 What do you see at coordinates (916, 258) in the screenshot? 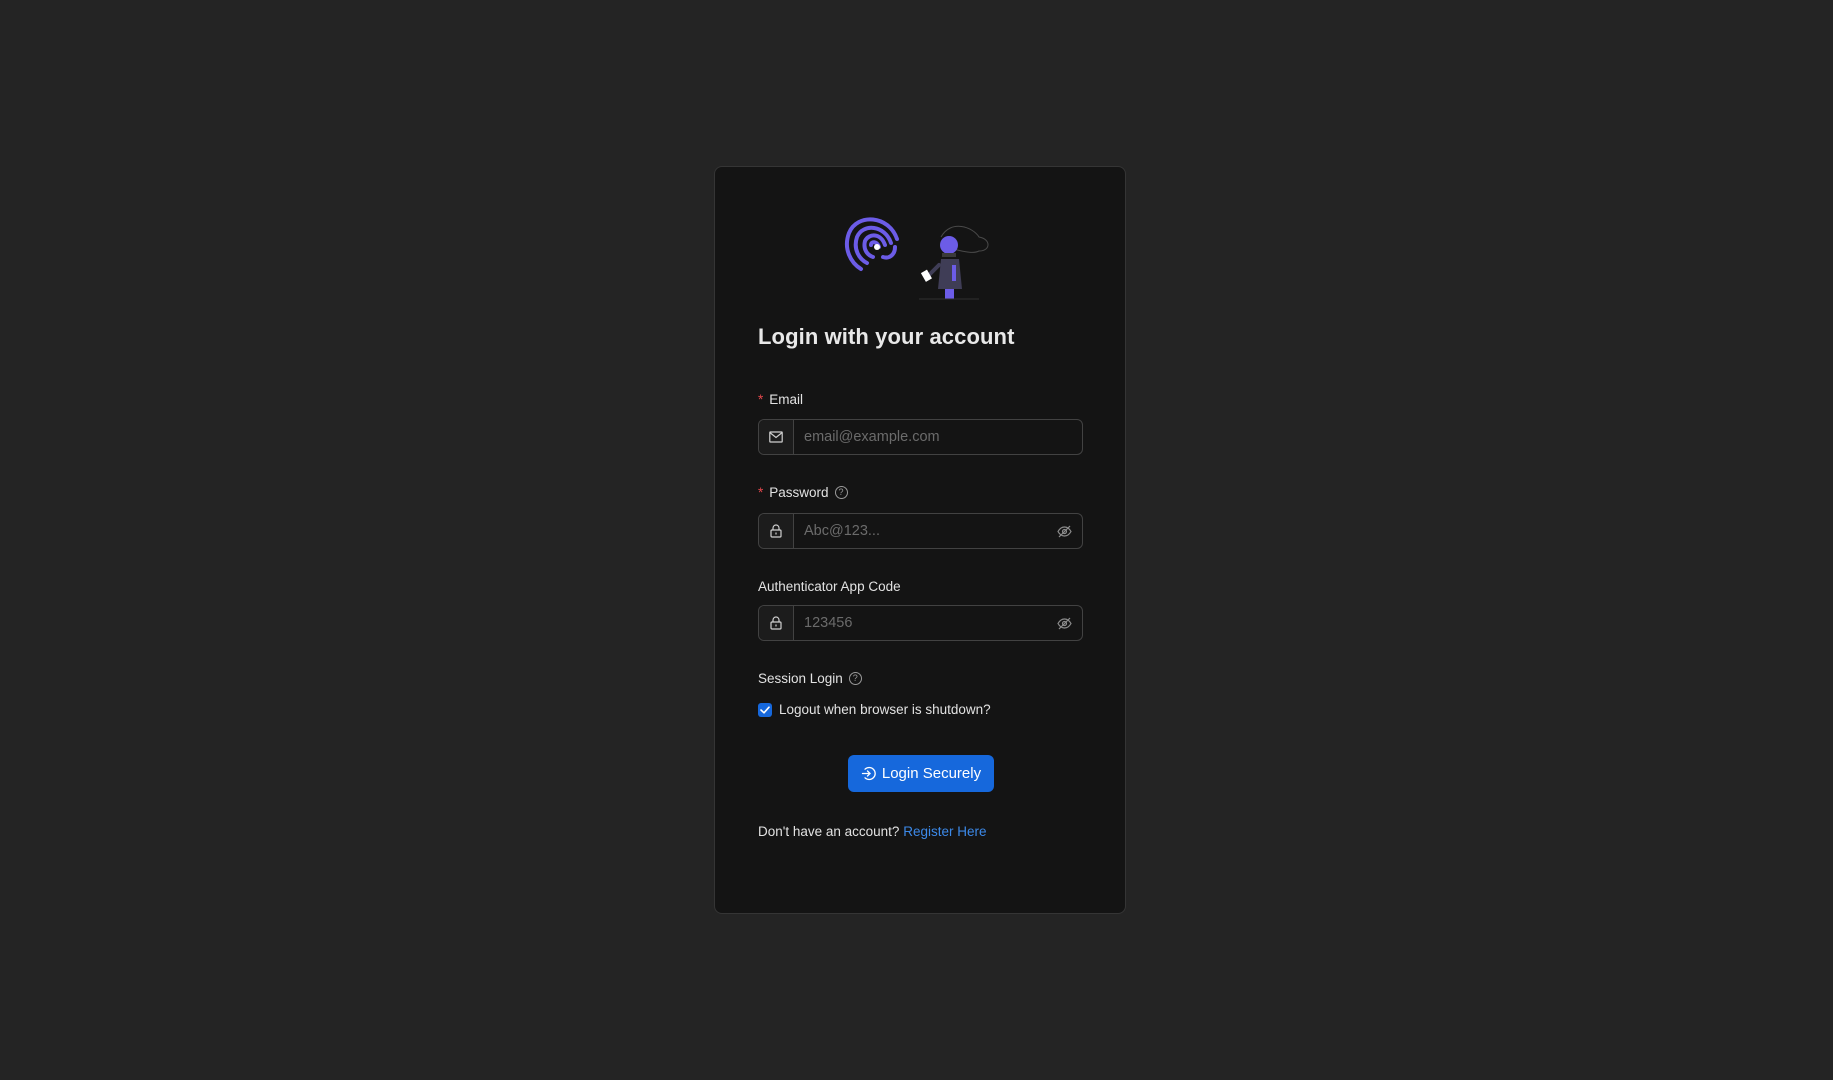
I see `fingerprint-person-illustration` at bounding box center [916, 258].